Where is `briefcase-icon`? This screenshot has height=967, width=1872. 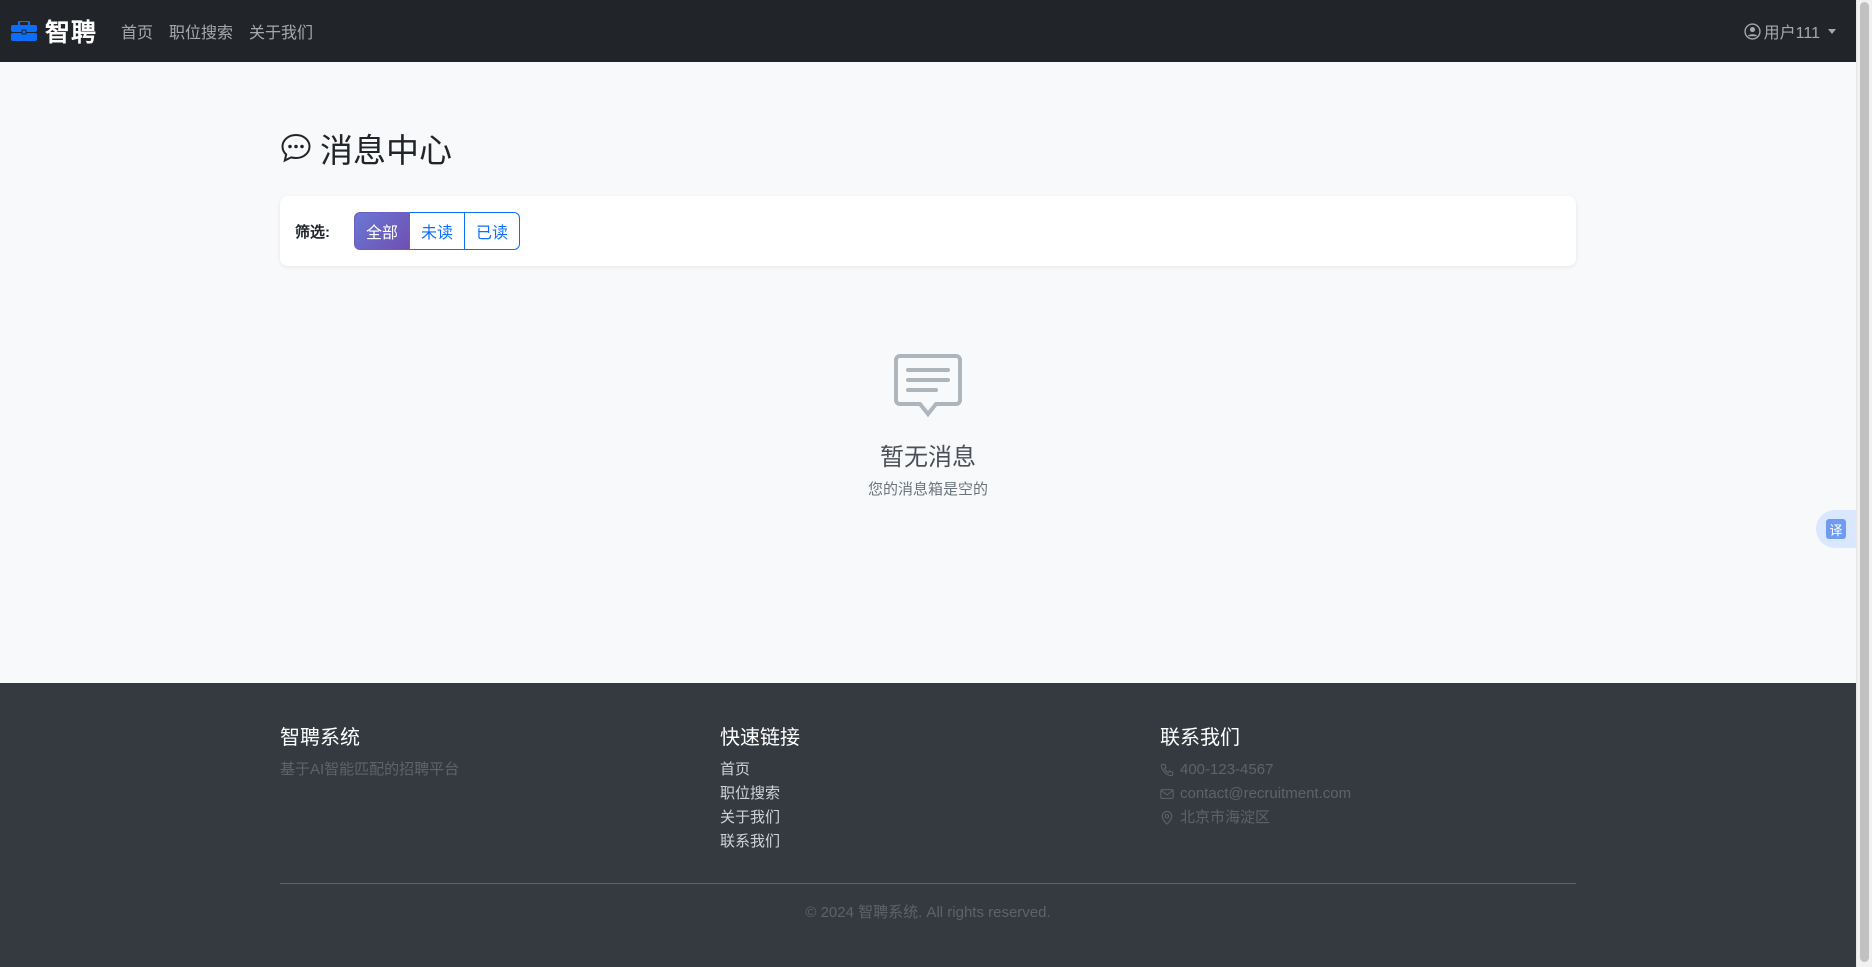
briefcase-icon is located at coordinates (24, 31).